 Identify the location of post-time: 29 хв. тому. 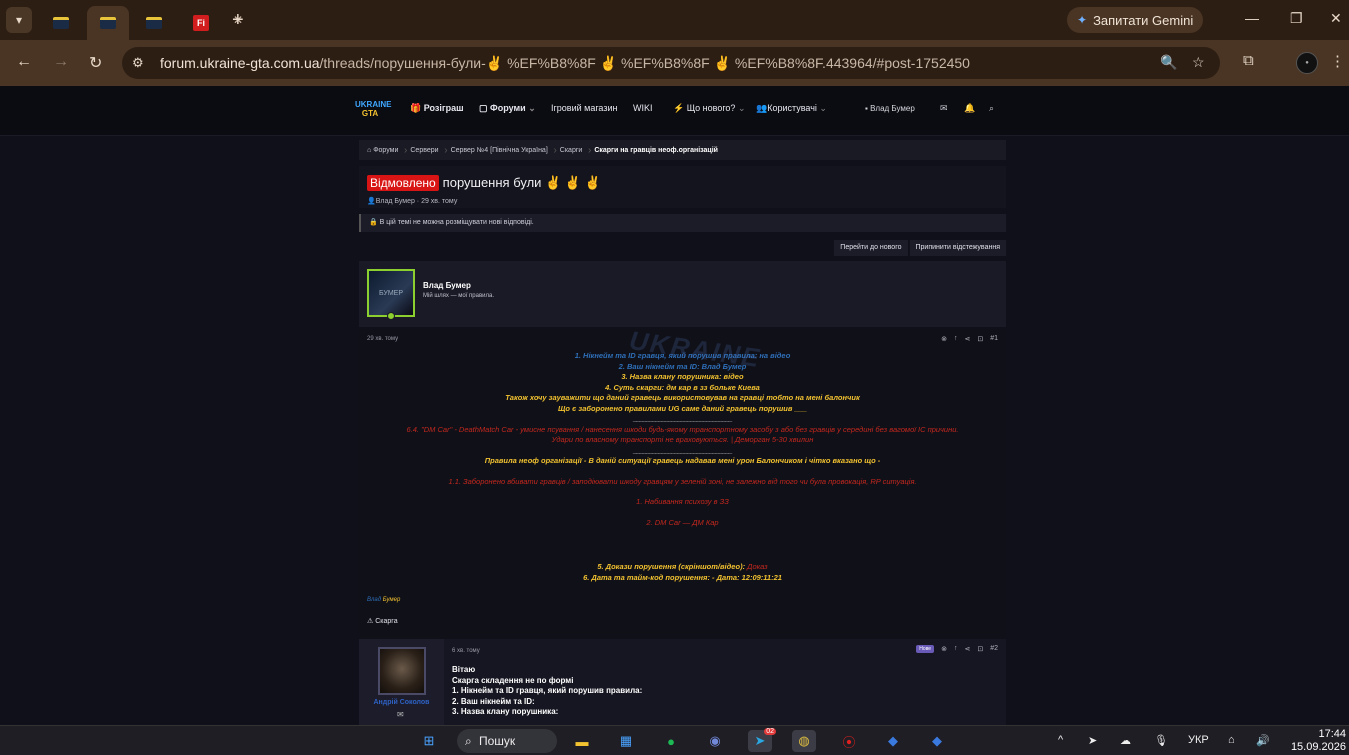
(382, 339).